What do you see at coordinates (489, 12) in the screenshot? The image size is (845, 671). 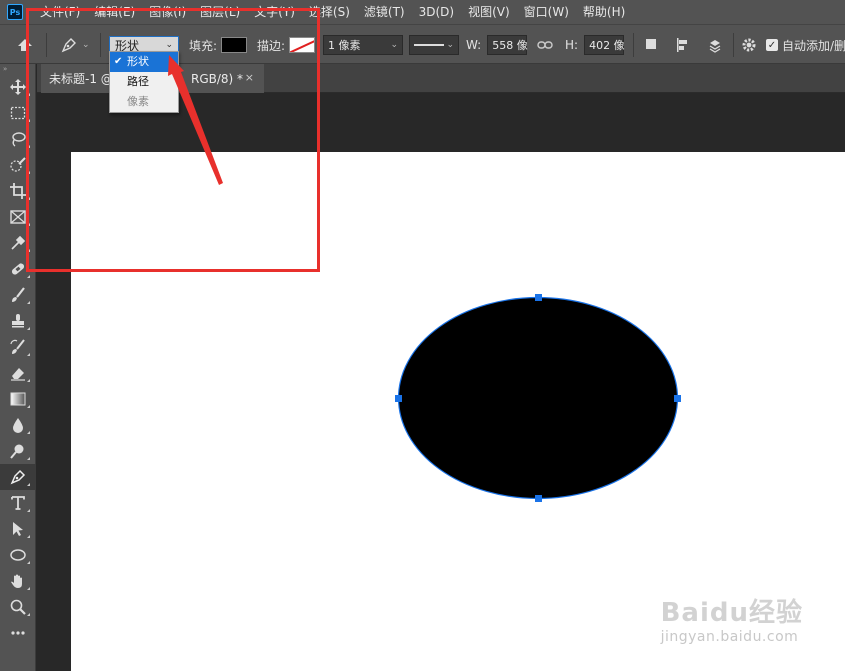 I see `menu-view: 视图(V)` at bounding box center [489, 12].